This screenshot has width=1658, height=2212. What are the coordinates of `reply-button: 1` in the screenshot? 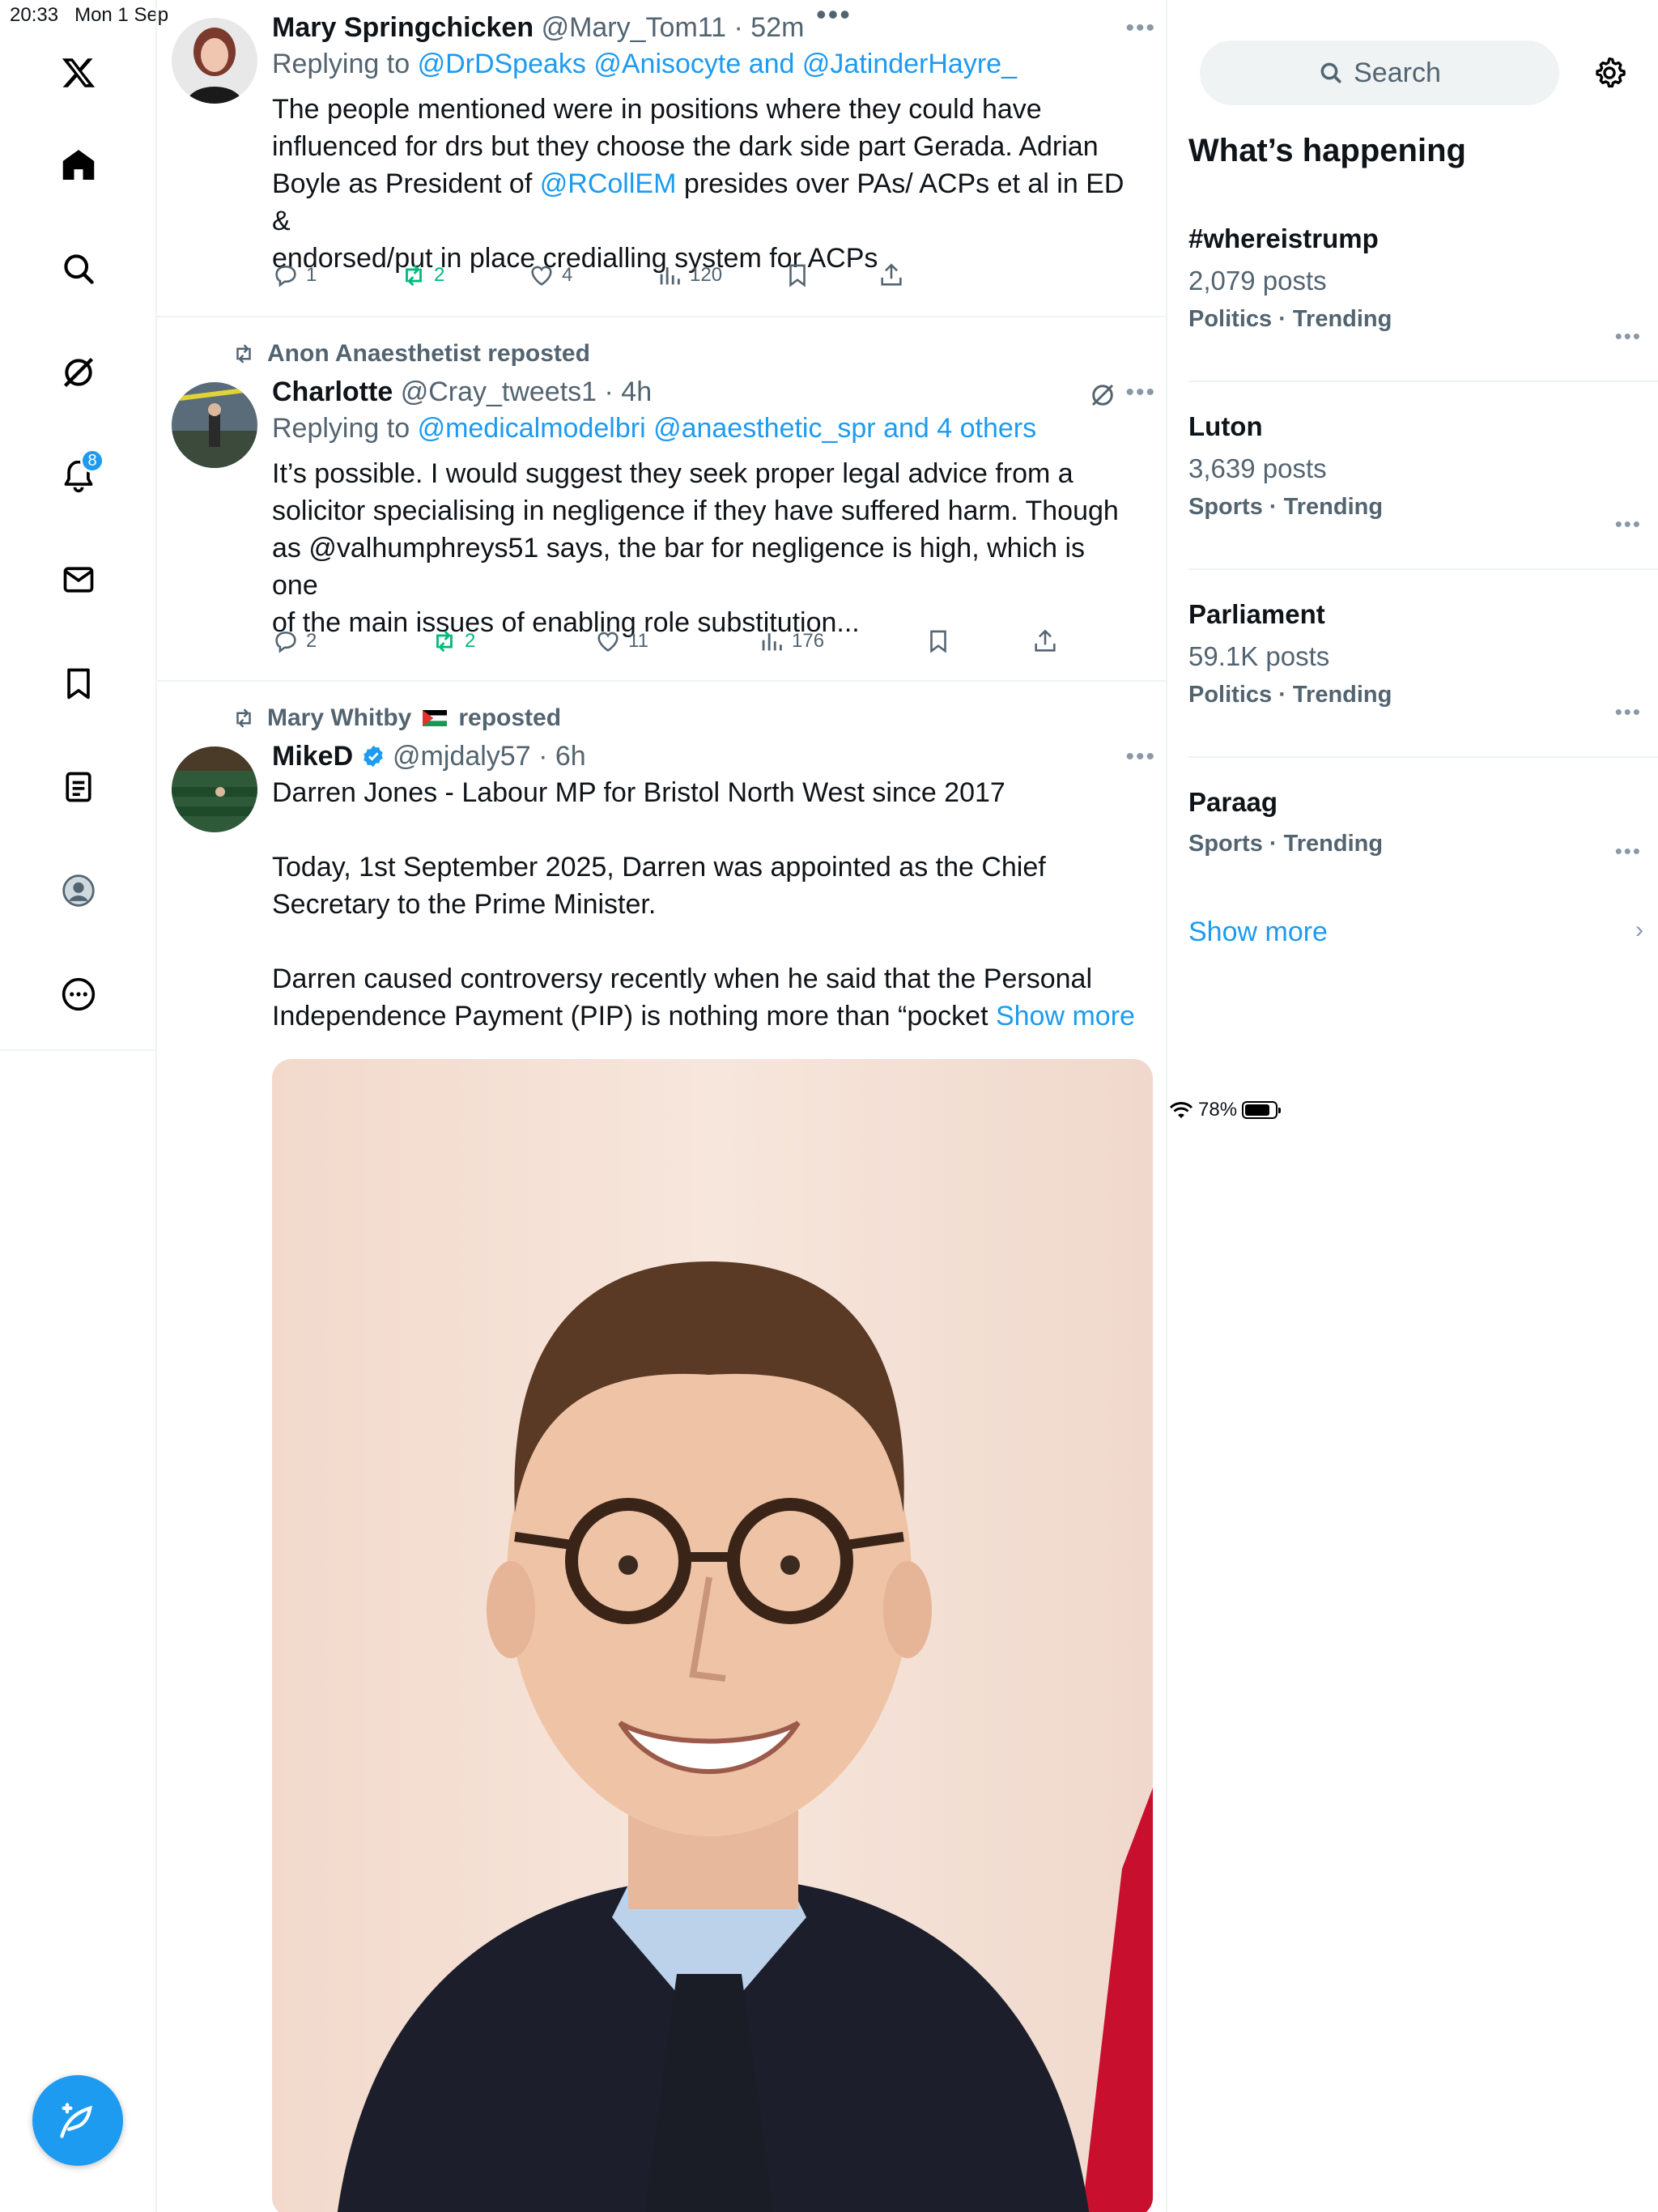 It's located at (294, 276).